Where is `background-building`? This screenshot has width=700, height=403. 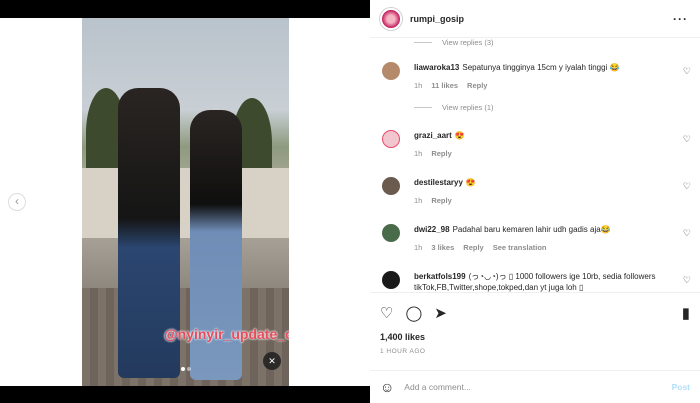
background-building is located at coordinates (185, 203).